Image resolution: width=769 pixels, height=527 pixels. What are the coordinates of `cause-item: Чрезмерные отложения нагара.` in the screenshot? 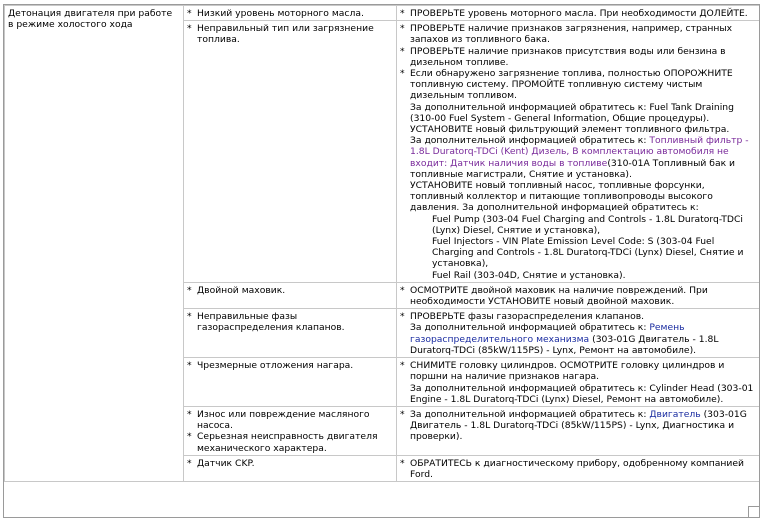 It's located at (290, 365).